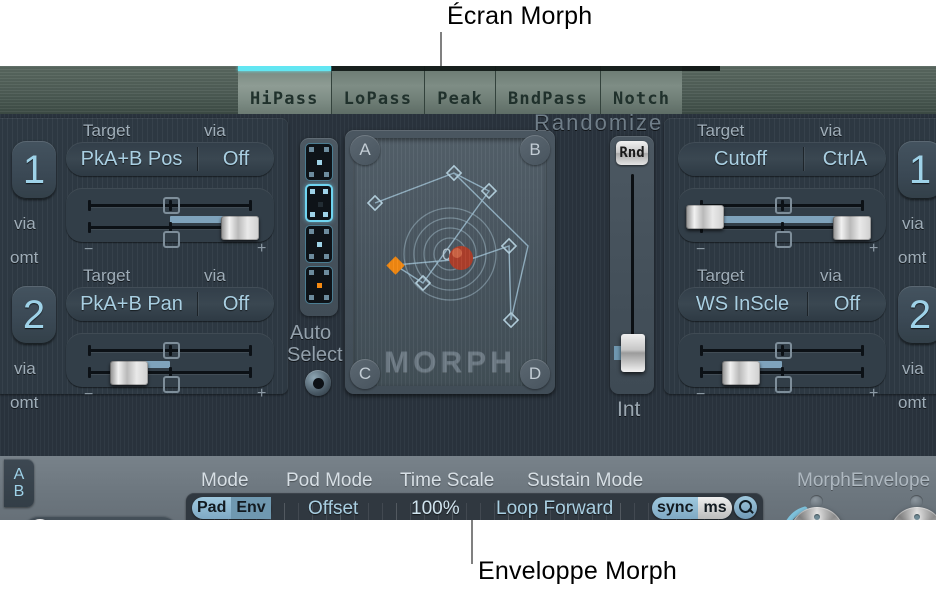 This screenshot has width=936, height=596. What do you see at coordinates (831, 130) in the screenshot?
I see `right-slot1-via-header: via` at bounding box center [831, 130].